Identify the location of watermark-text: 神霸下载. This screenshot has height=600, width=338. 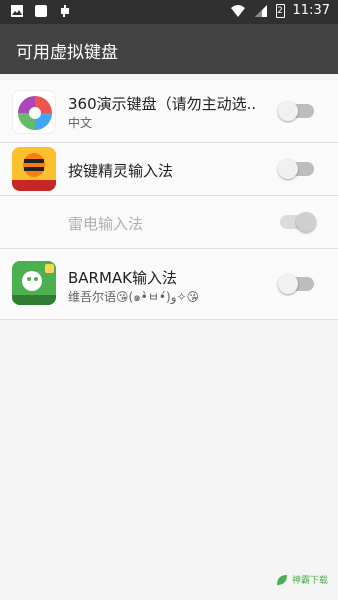
(309, 581).